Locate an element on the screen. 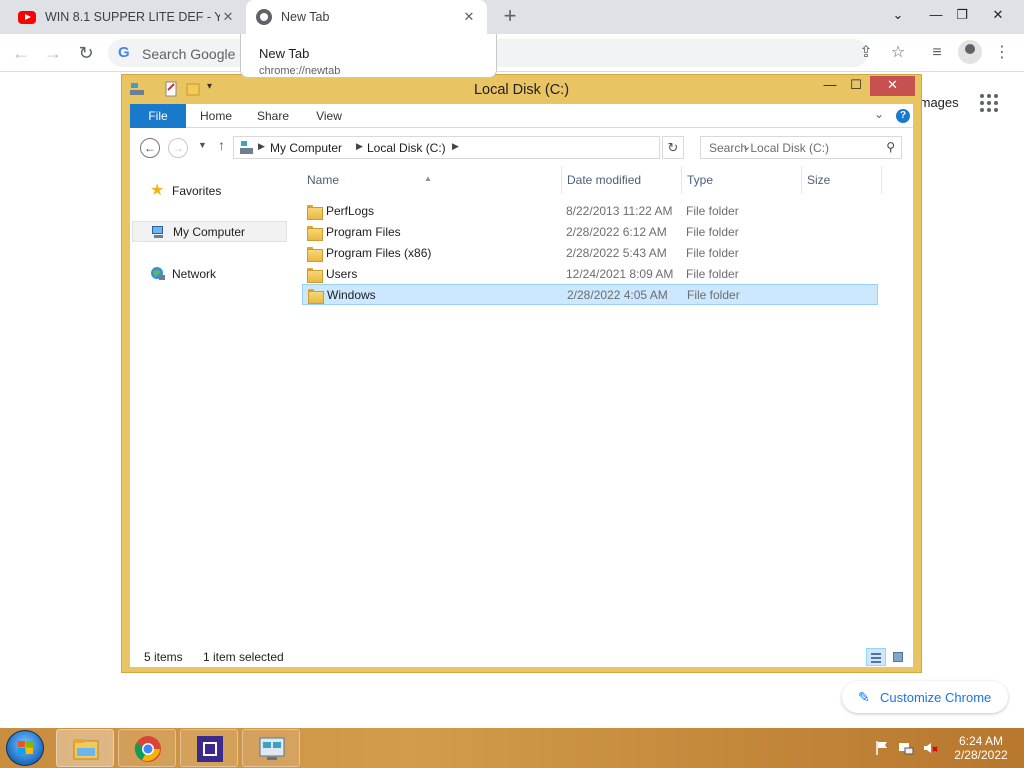 The height and width of the screenshot is (768, 1024). taskbar-chrome is located at coordinates (147, 748).